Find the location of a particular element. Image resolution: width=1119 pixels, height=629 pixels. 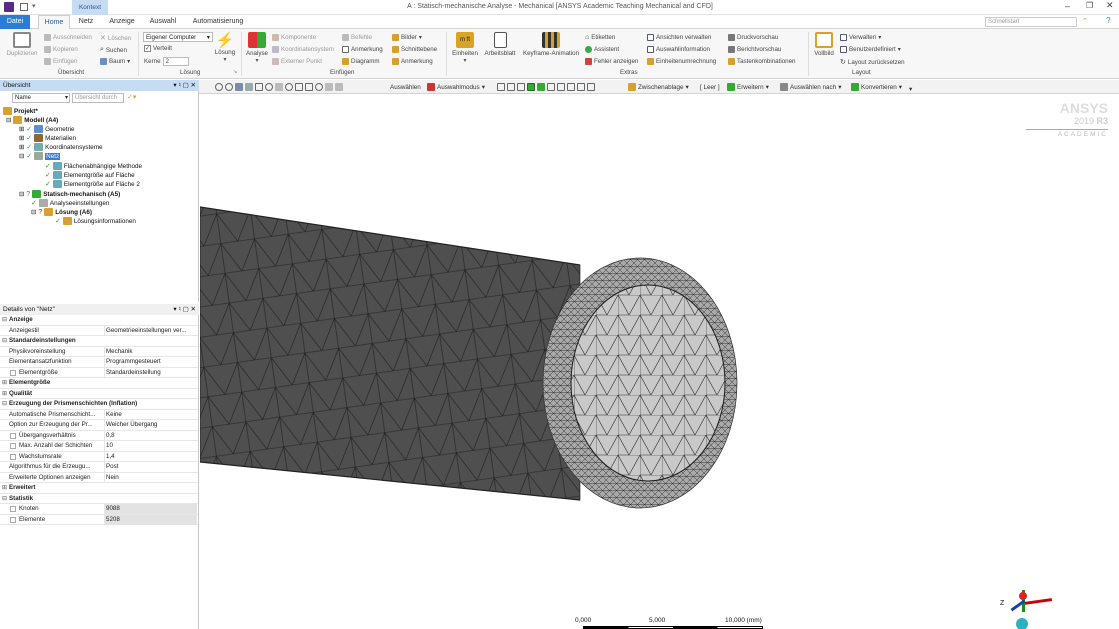

property-value: Post is located at coordinates (150, 467).